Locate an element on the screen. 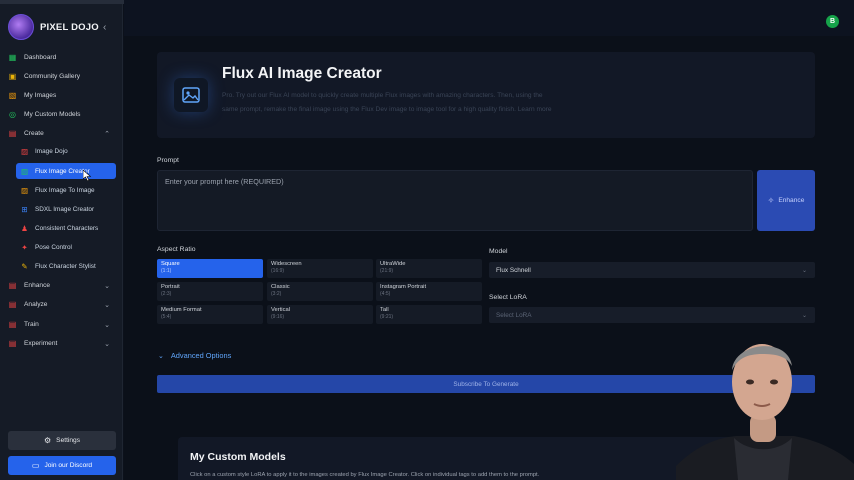 Image resolution: width=854 pixels, height=480 pixels. sidebar-subitem-flux-image-to-image: ▨ Flux Image To Image is located at coordinates (66, 190).